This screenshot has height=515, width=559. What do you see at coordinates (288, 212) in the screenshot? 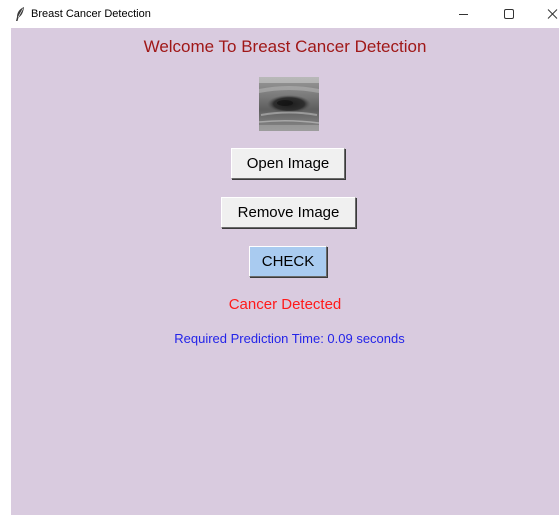
I see `remove-image-button: Remove Image` at bounding box center [288, 212].